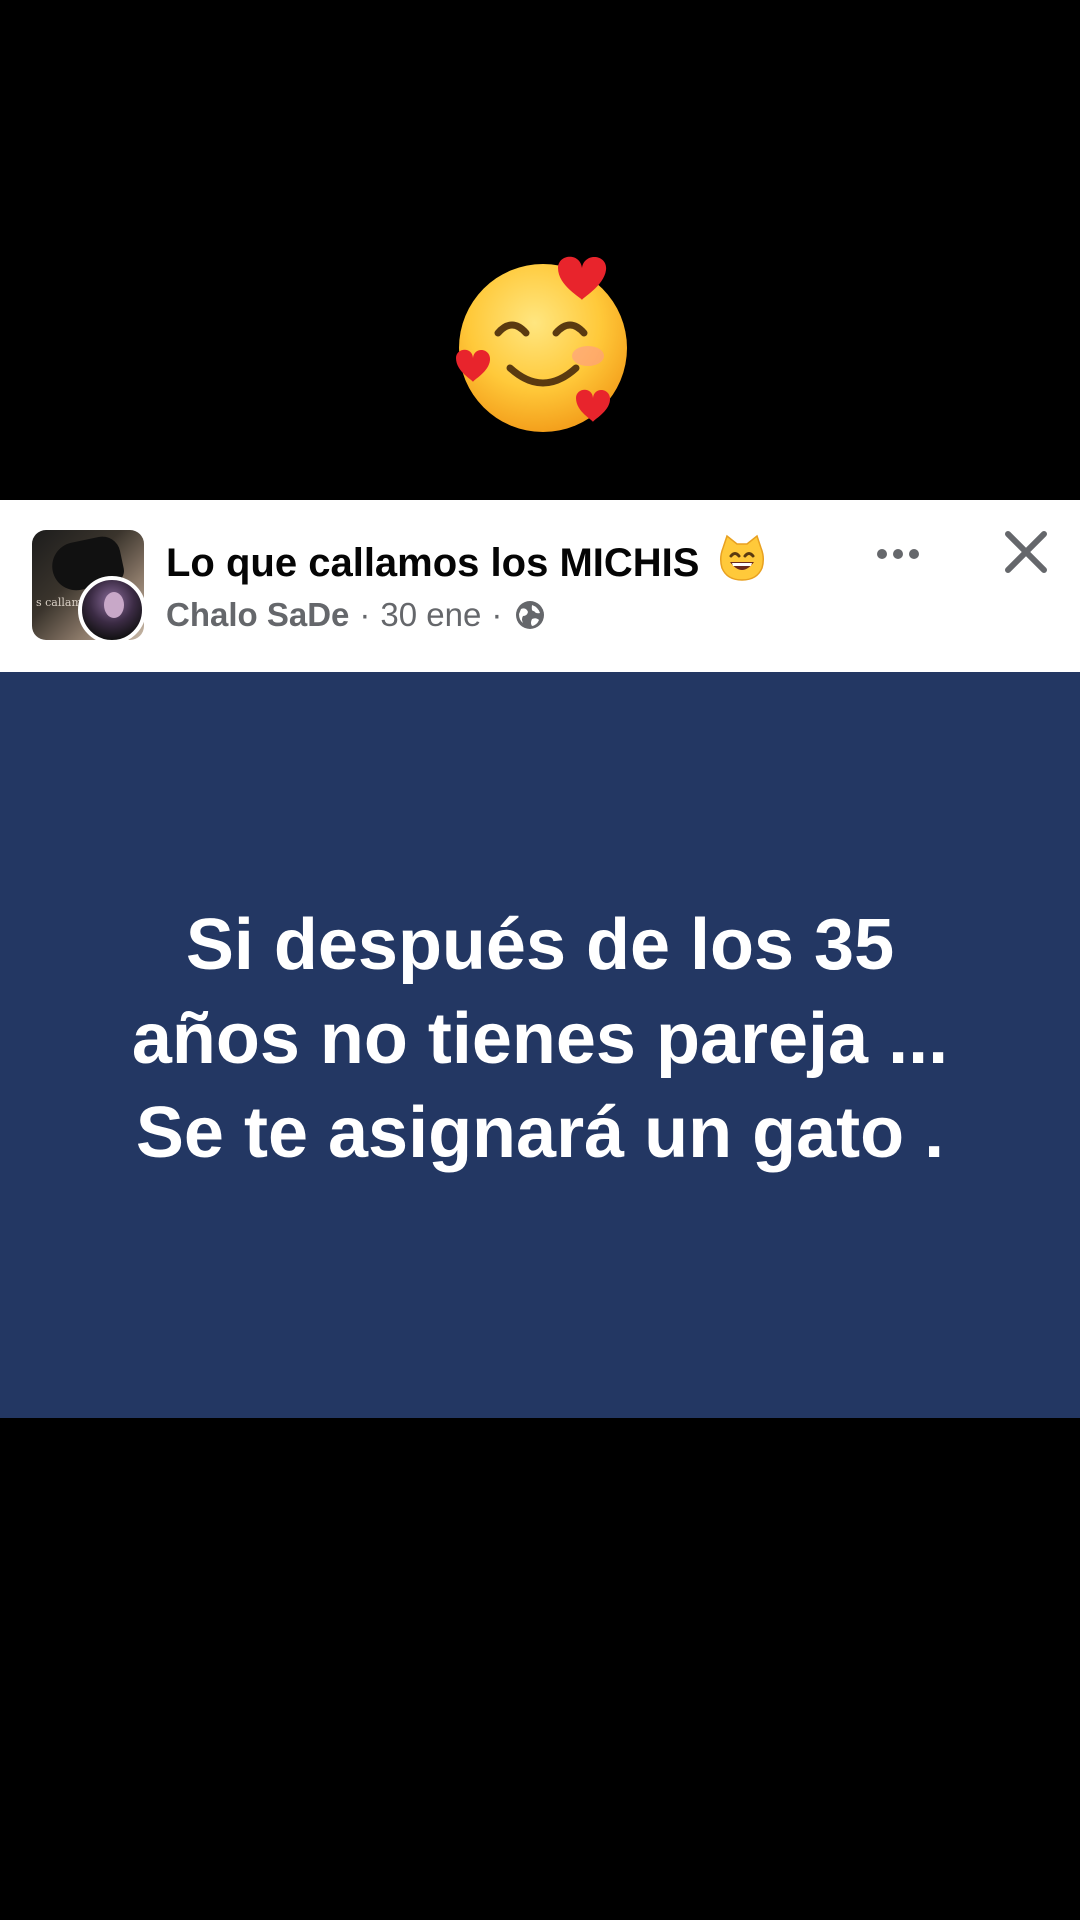  What do you see at coordinates (112, 610) in the screenshot?
I see `author-avatar` at bounding box center [112, 610].